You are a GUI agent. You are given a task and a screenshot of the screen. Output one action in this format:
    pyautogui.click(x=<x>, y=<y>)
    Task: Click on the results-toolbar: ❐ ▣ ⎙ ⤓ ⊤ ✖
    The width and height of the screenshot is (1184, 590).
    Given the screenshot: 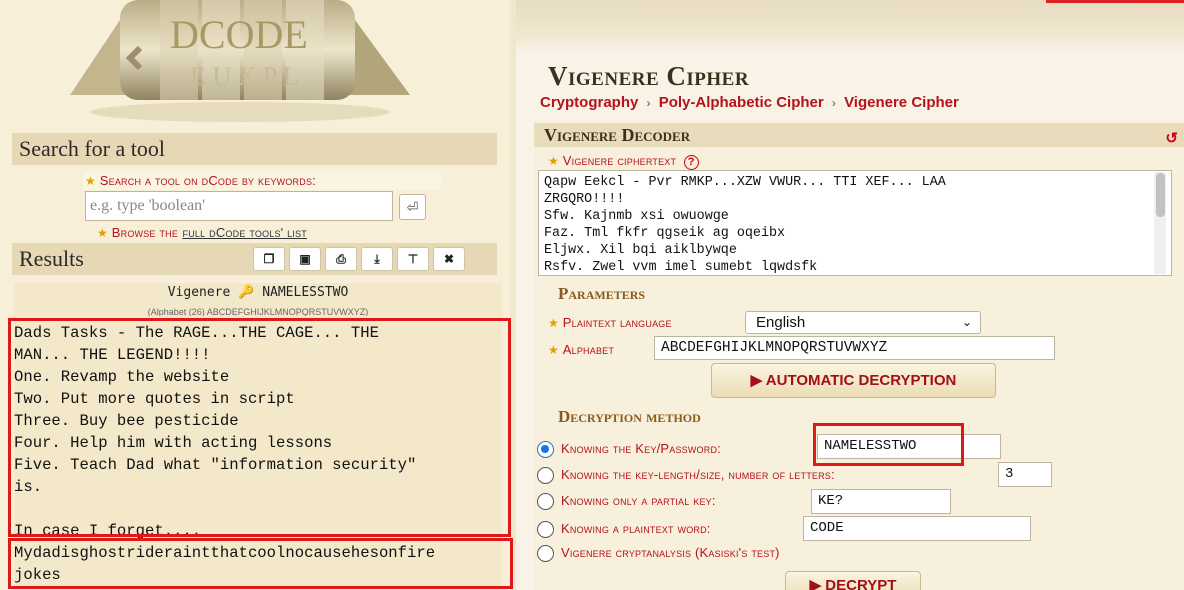 What is the action you would take?
    pyautogui.click(x=359, y=259)
    